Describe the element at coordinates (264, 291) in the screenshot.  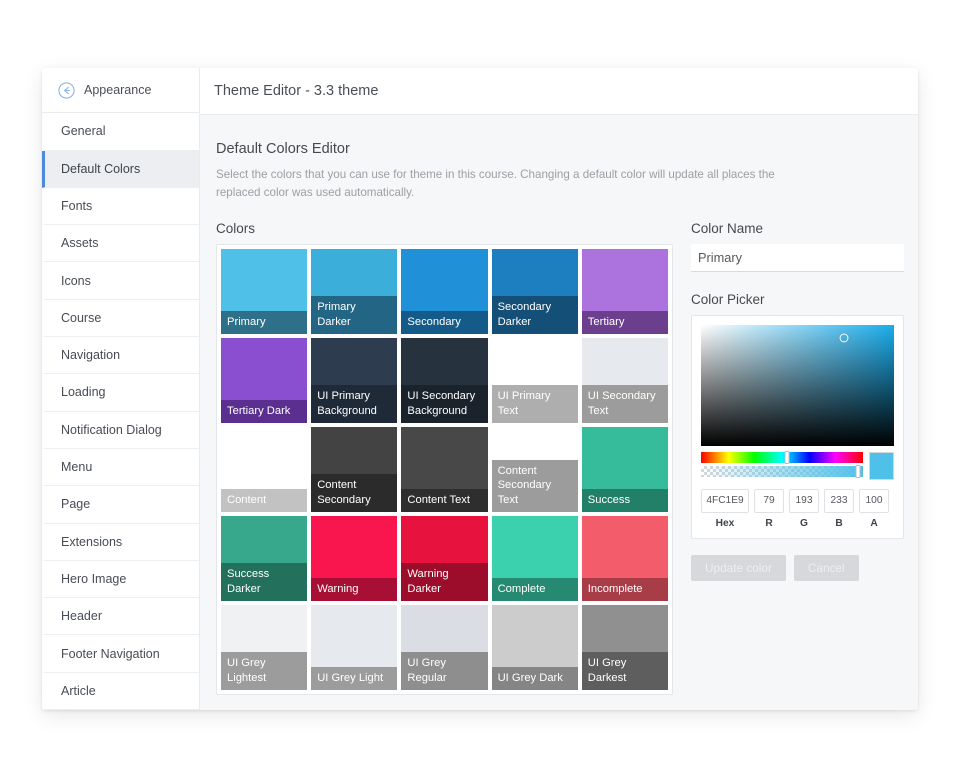
I see `color-swatch: Primary` at that location.